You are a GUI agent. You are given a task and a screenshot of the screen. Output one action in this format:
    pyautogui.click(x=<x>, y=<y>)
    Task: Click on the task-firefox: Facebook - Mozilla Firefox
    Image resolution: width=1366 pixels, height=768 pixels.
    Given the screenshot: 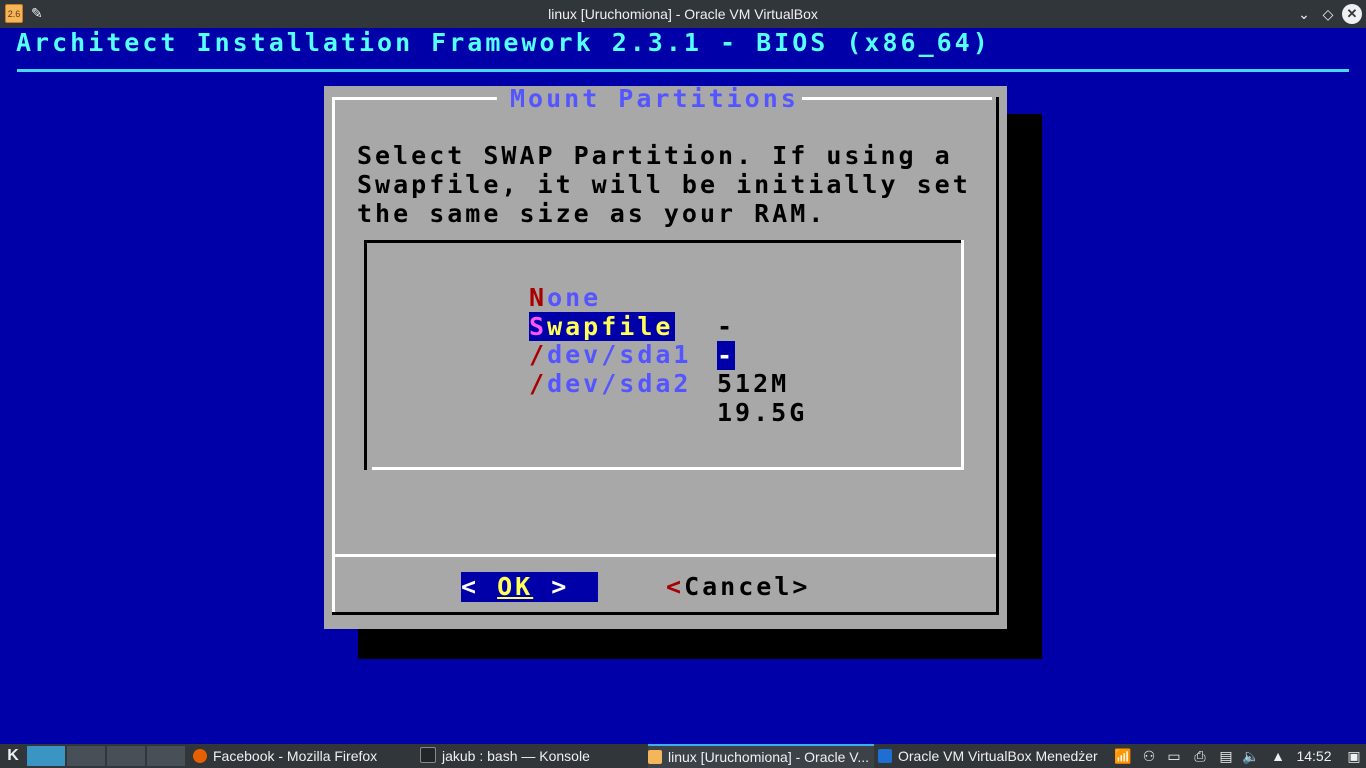 What is the action you would take?
    pyautogui.click(x=304, y=756)
    